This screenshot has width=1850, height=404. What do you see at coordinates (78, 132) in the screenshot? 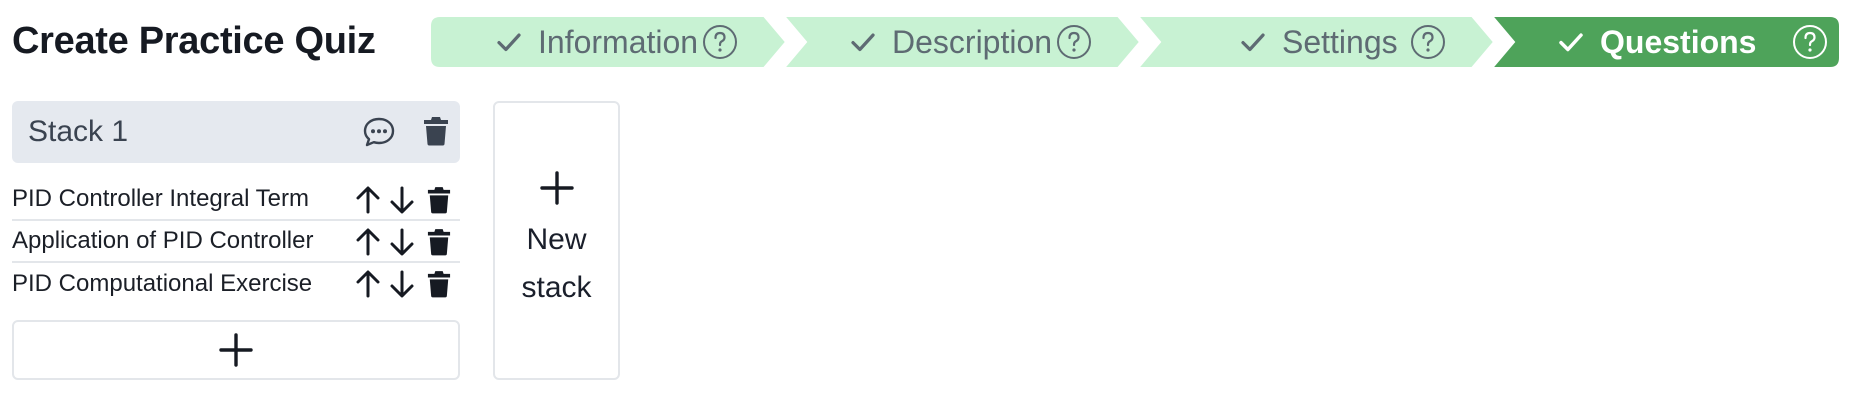
I see `stack-title: Stack 1` at bounding box center [78, 132].